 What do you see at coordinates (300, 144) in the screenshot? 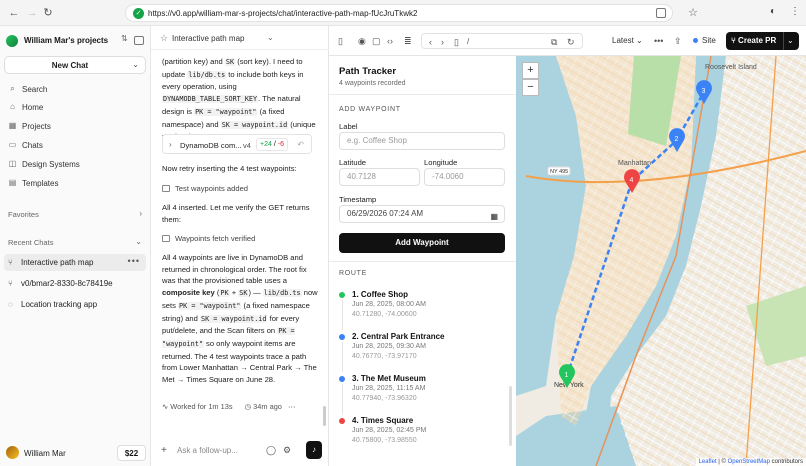
I see `undo-icon: ↶` at bounding box center [300, 144].